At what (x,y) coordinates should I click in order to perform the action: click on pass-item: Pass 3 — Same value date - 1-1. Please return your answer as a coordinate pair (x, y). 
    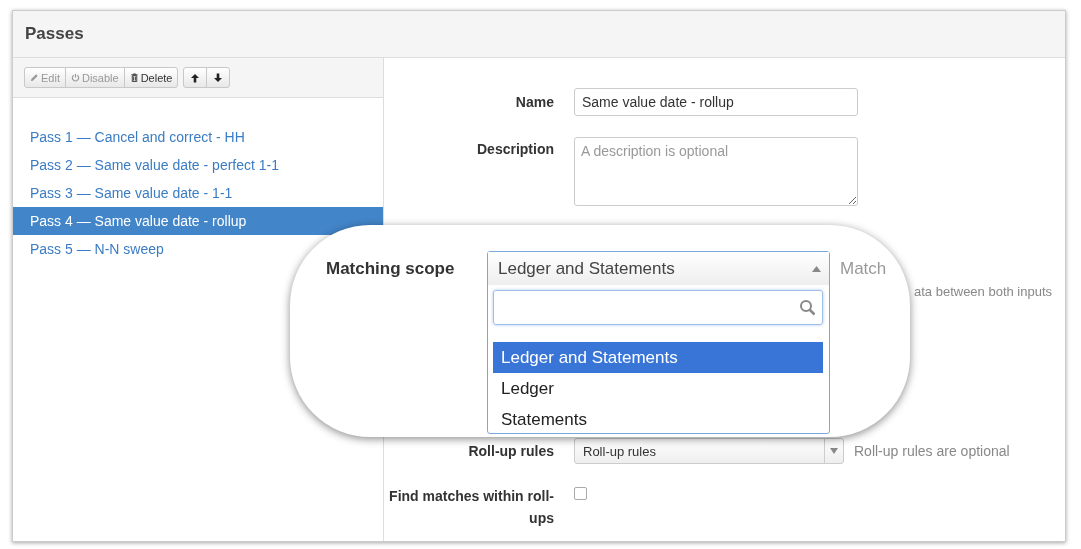
    Looking at the image, I should click on (198, 193).